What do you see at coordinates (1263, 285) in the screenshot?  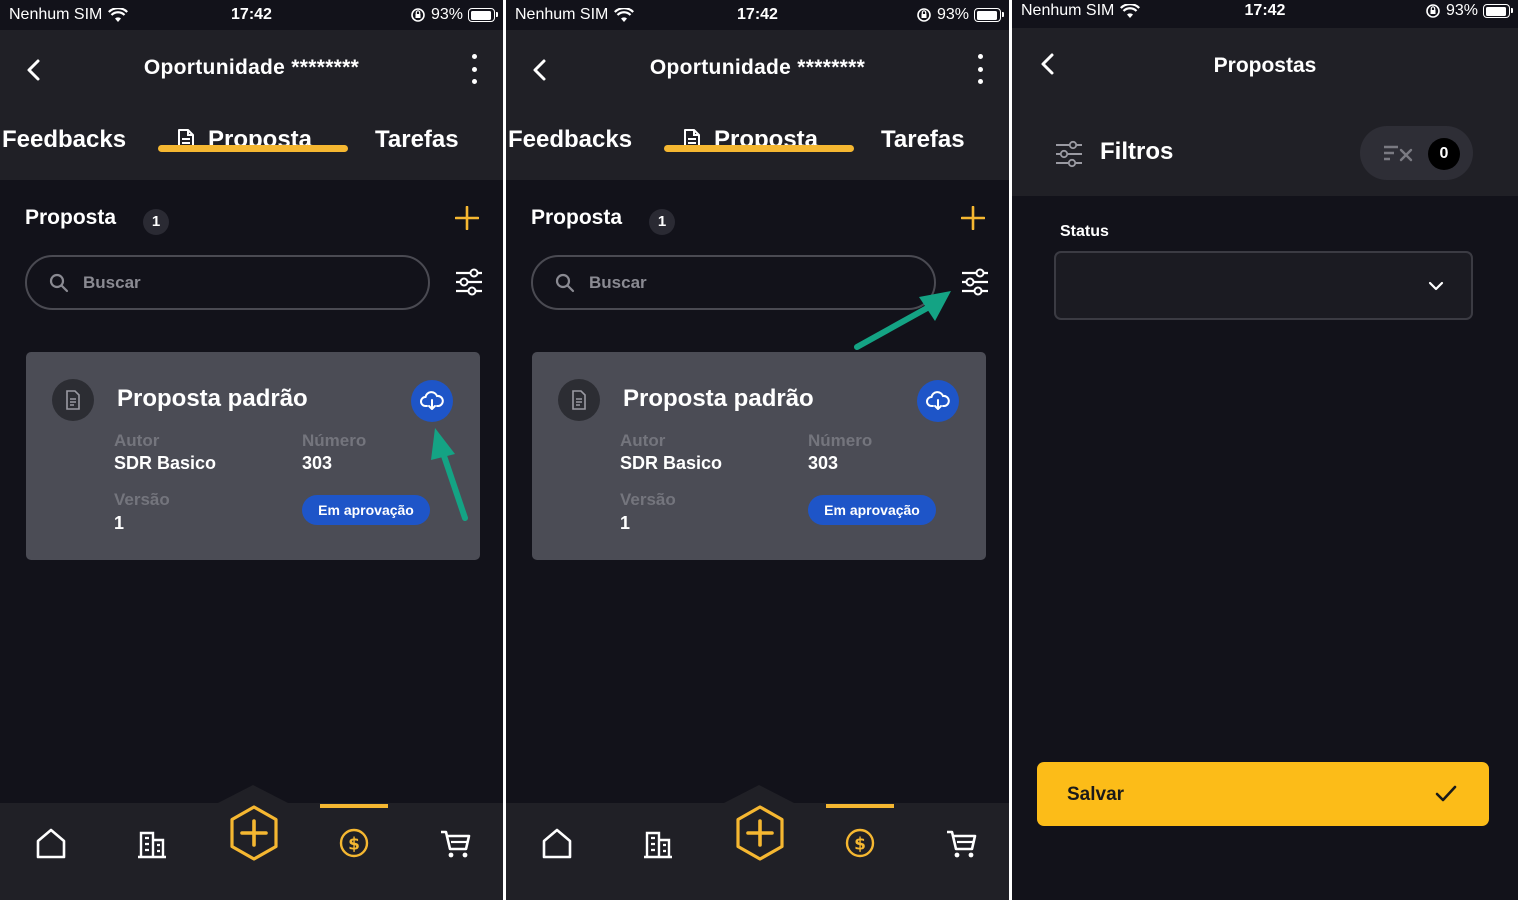 I see `status-select` at bounding box center [1263, 285].